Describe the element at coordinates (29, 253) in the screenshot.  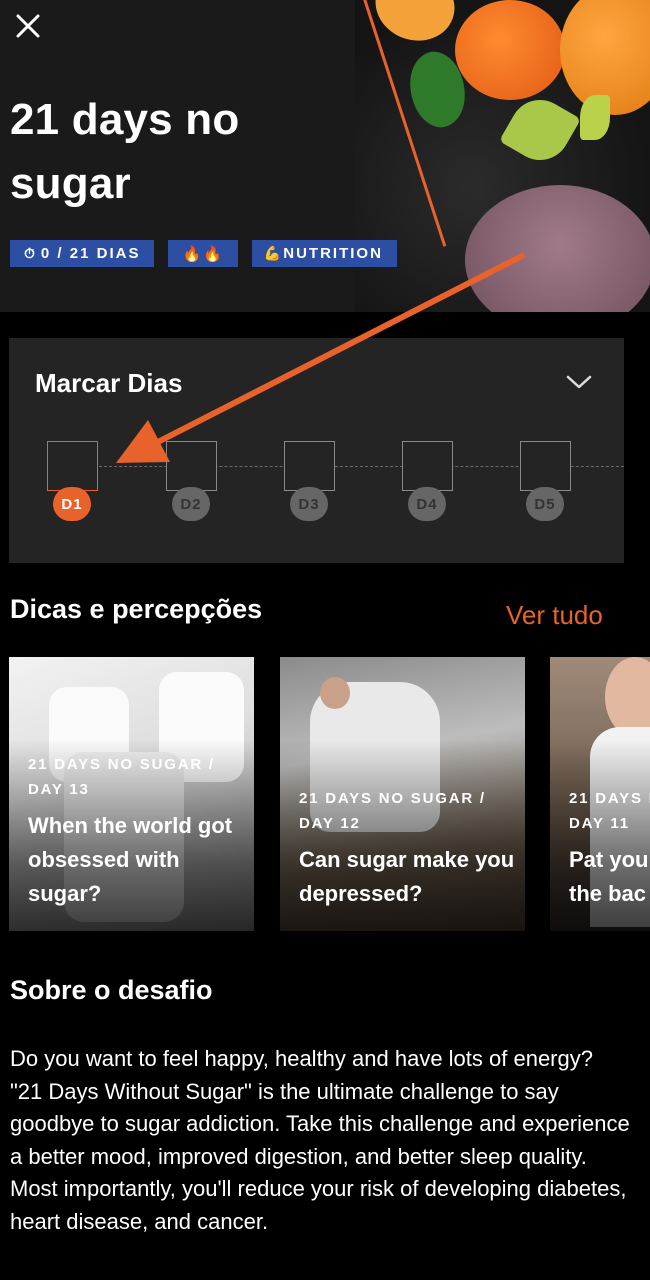
I see `stopwatch-icon: ⏱` at that location.